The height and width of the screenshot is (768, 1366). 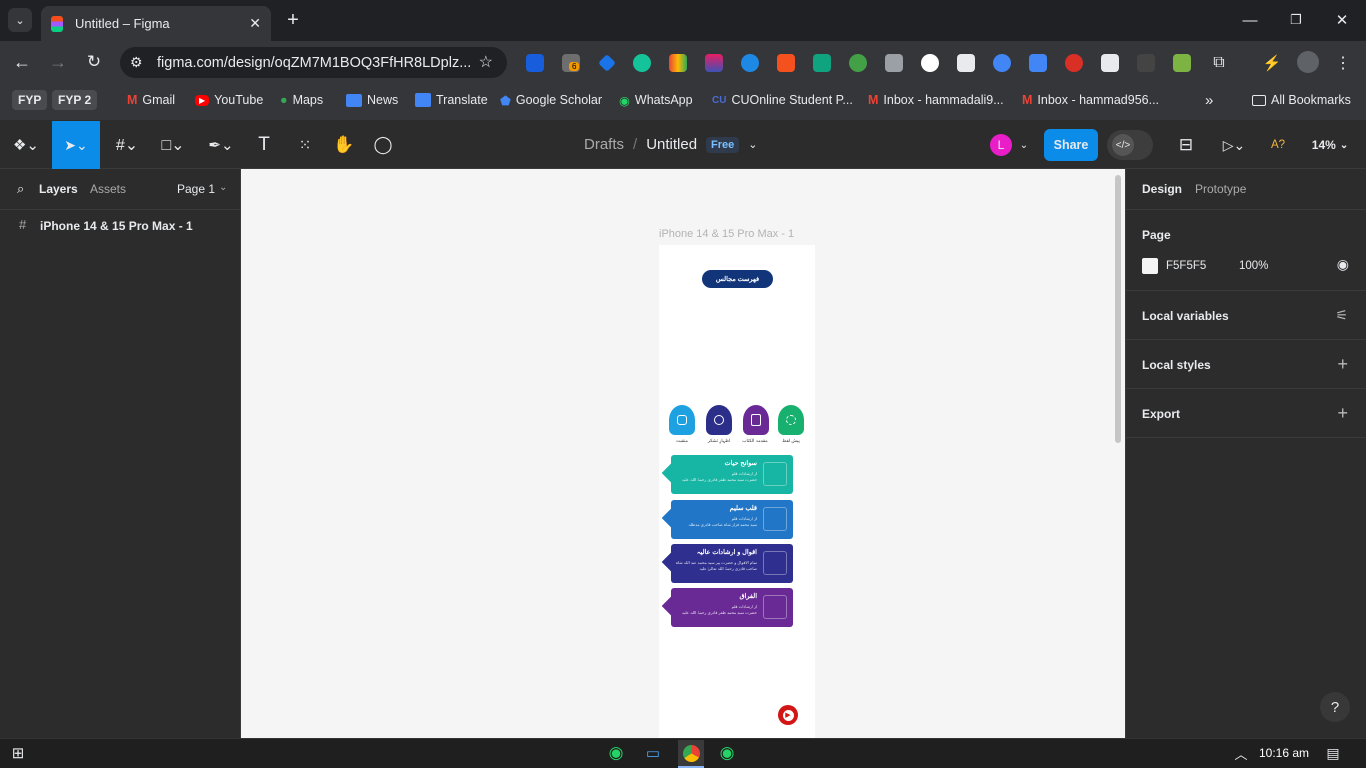 What do you see at coordinates (1002, 63) in the screenshot?
I see `c-extension-icon` at bounding box center [1002, 63].